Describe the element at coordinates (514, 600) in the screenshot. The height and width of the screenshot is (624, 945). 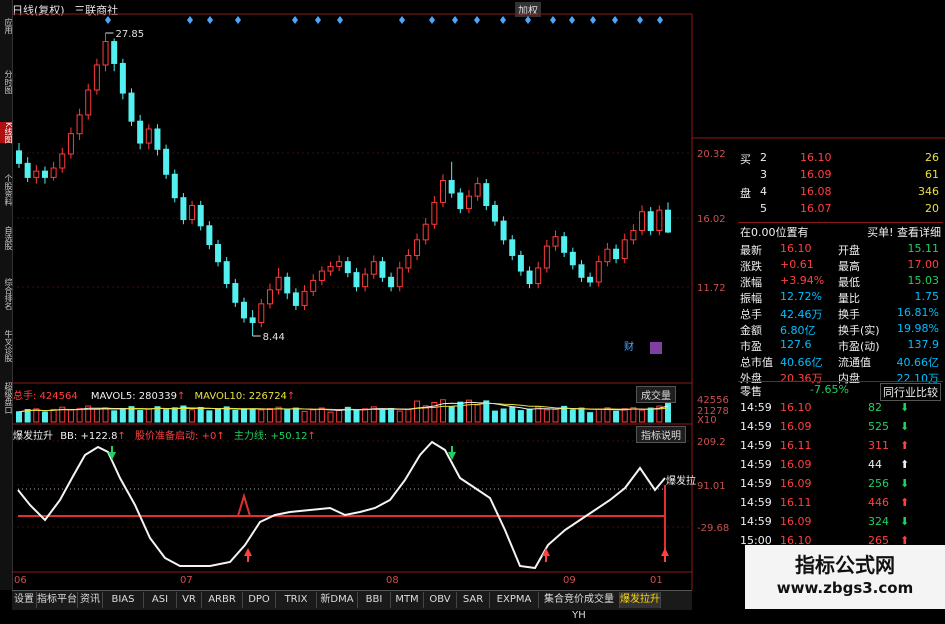
I see `tab-14: EXPMA` at that location.